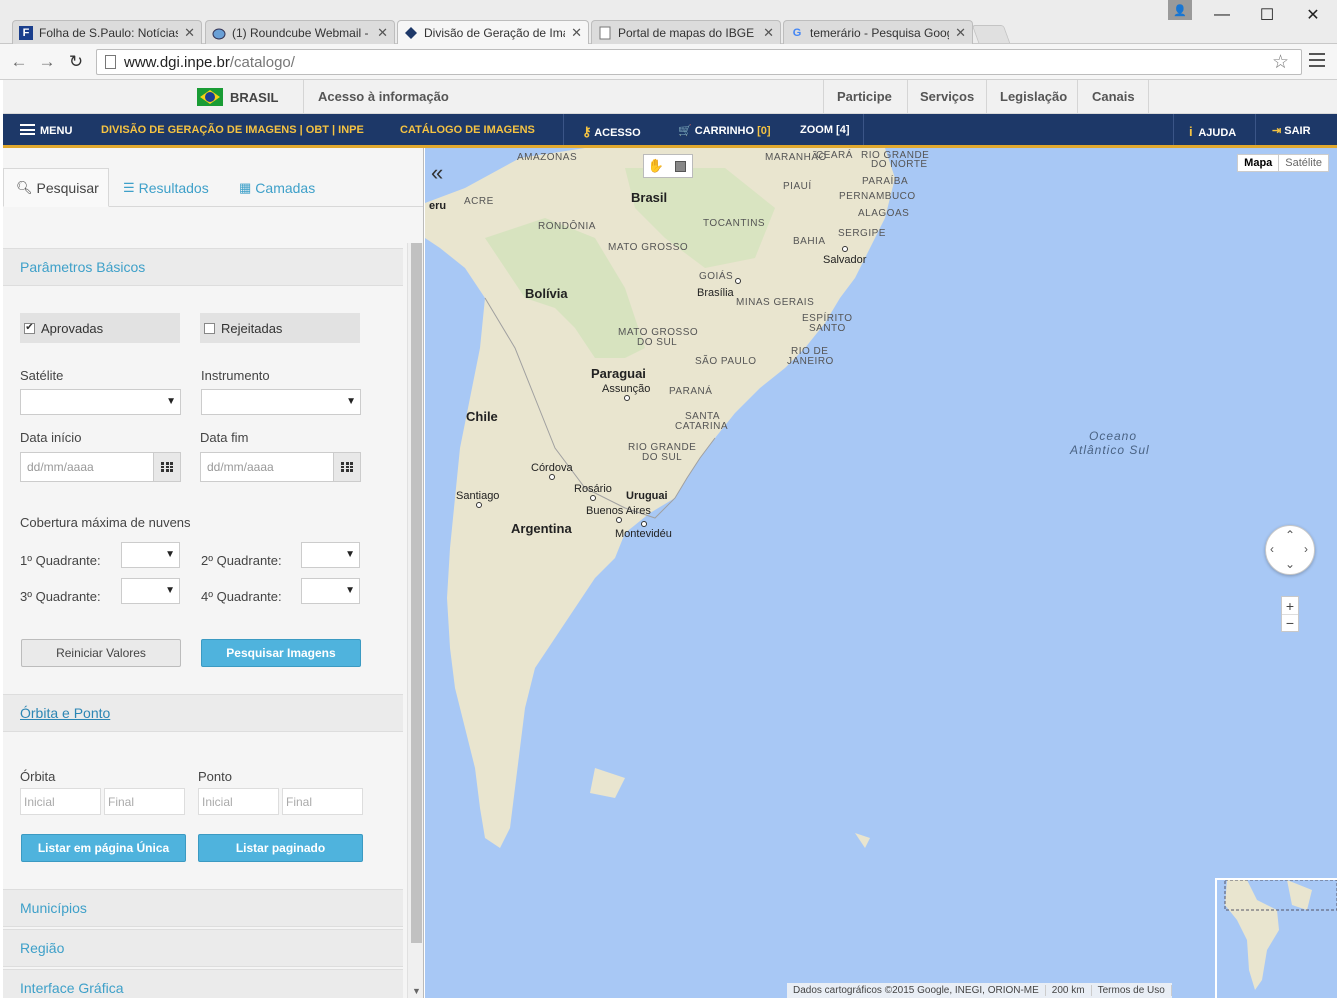 This screenshot has height=1003, width=1337. What do you see at coordinates (1113, 96) in the screenshot?
I see `gov-link-canais: Canais` at bounding box center [1113, 96].